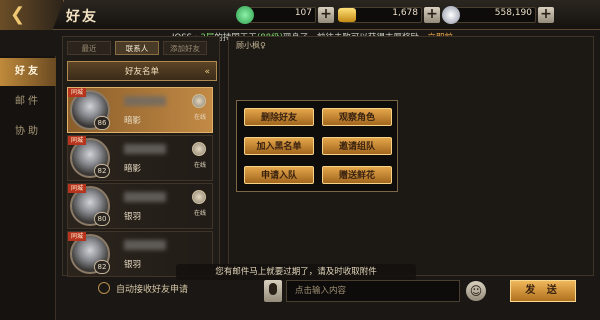  Describe the element at coordinates (140, 110) in the screenshot. I see `friend-row: 同城 86 暗影 在线` at that location.